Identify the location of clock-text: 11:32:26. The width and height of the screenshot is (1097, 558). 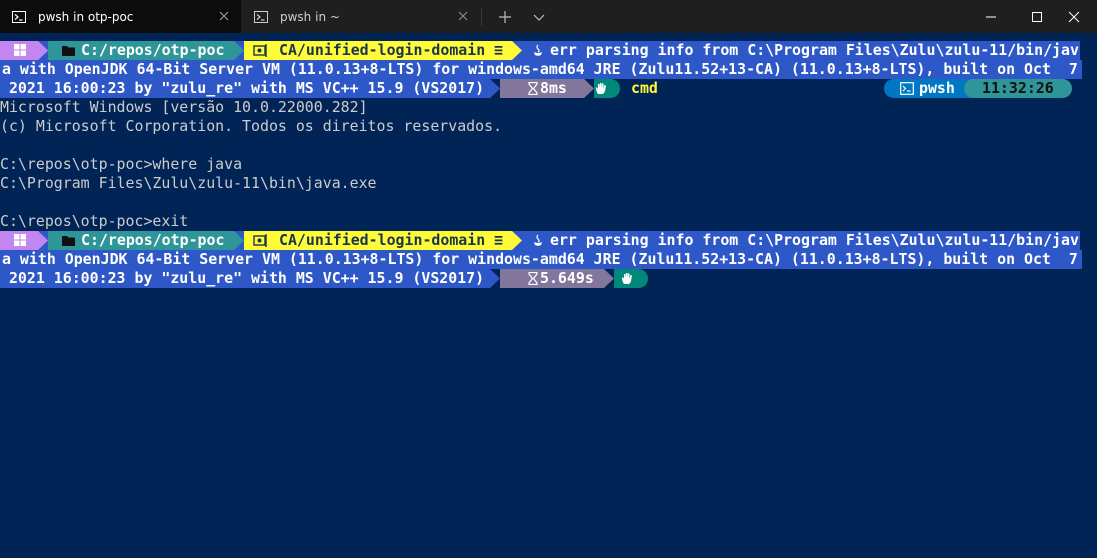
(1018, 88).